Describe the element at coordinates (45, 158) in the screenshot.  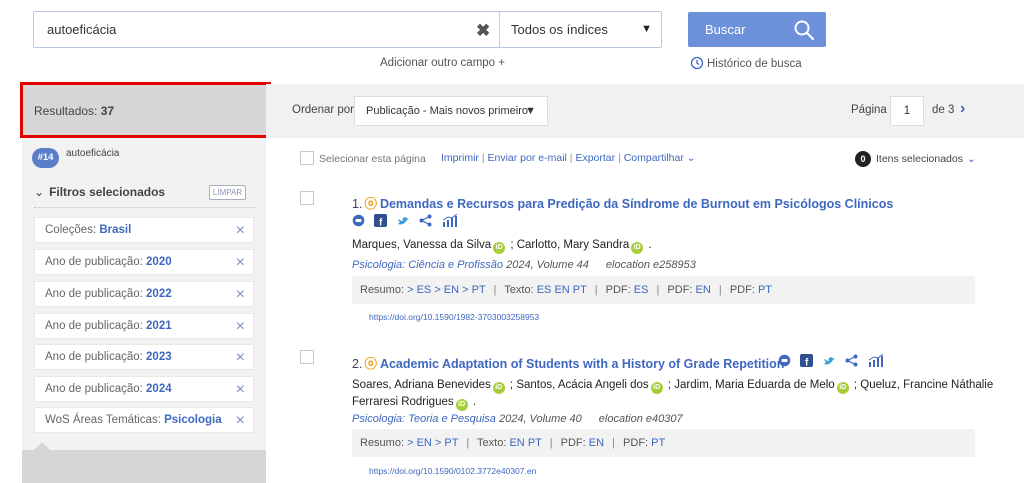
I see `query-history-badge: #14` at that location.